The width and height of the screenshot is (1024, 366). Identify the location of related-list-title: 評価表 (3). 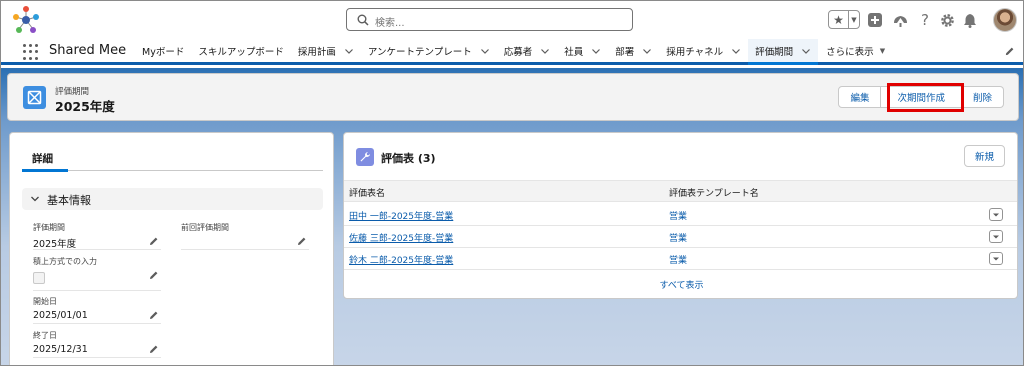
(408, 158).